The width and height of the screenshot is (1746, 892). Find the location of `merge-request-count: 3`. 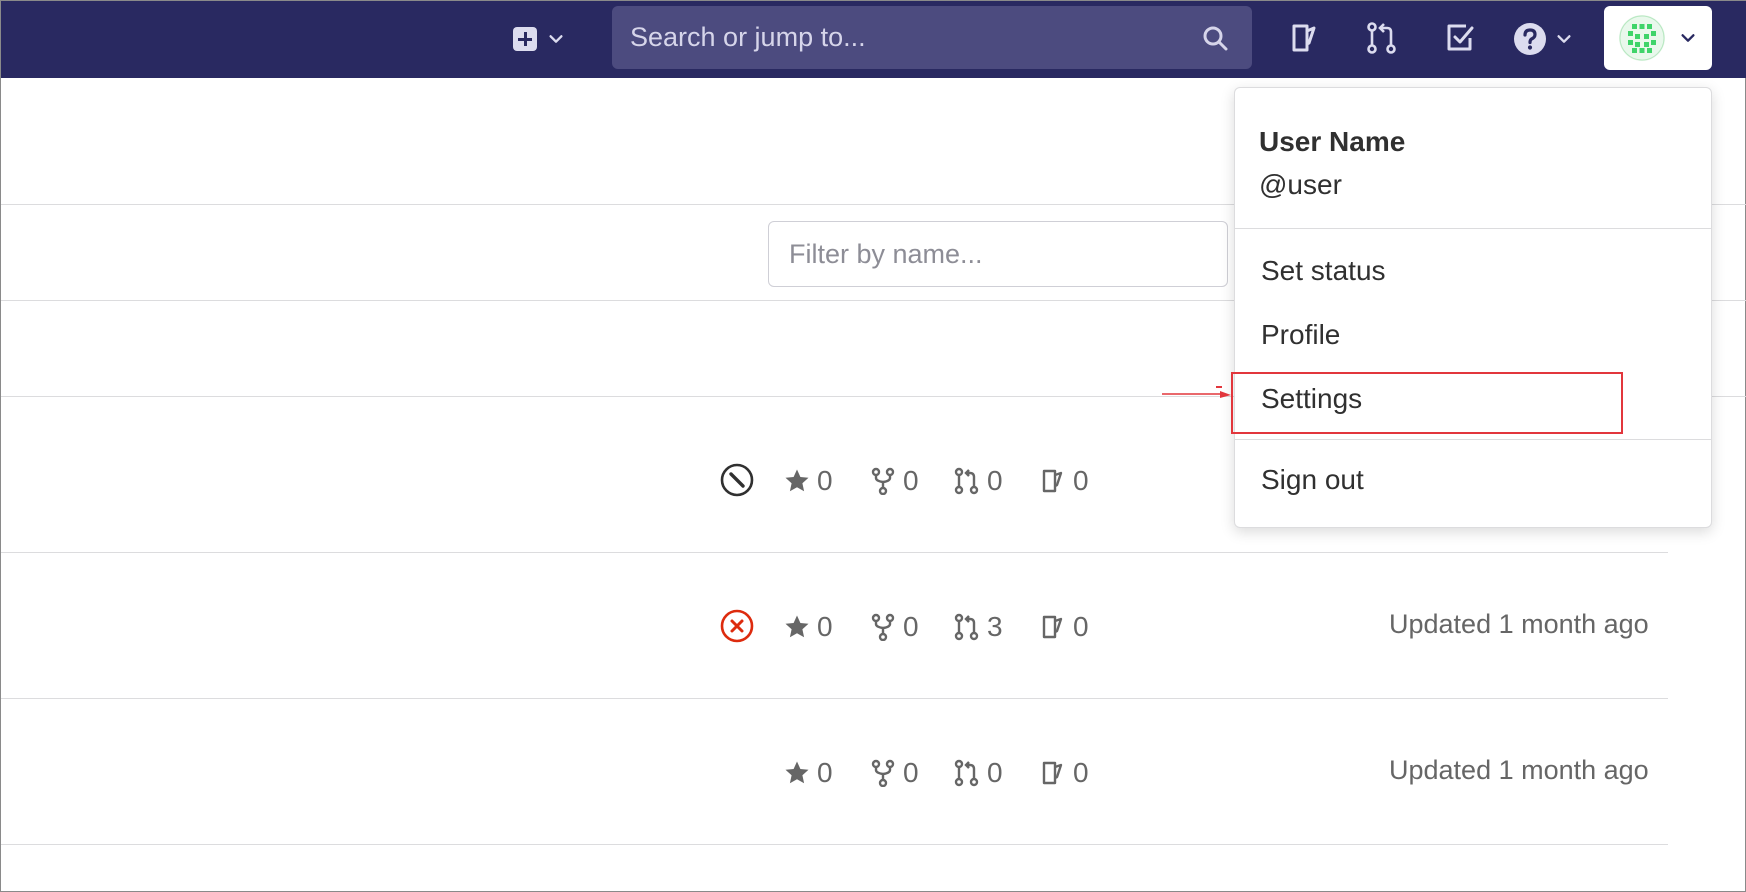

merge-request-count: 3 is located at coordinates (978, 627).